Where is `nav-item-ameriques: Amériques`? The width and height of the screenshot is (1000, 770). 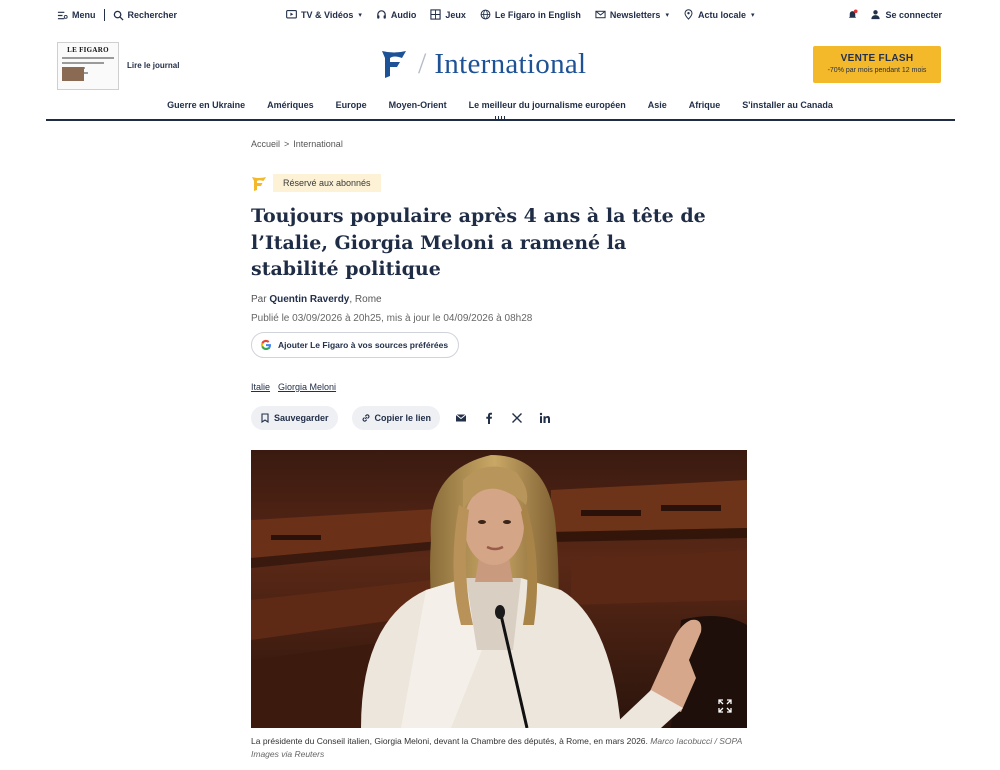 nav-item-ameriques: Amériques is located at coordinates (290, 105).